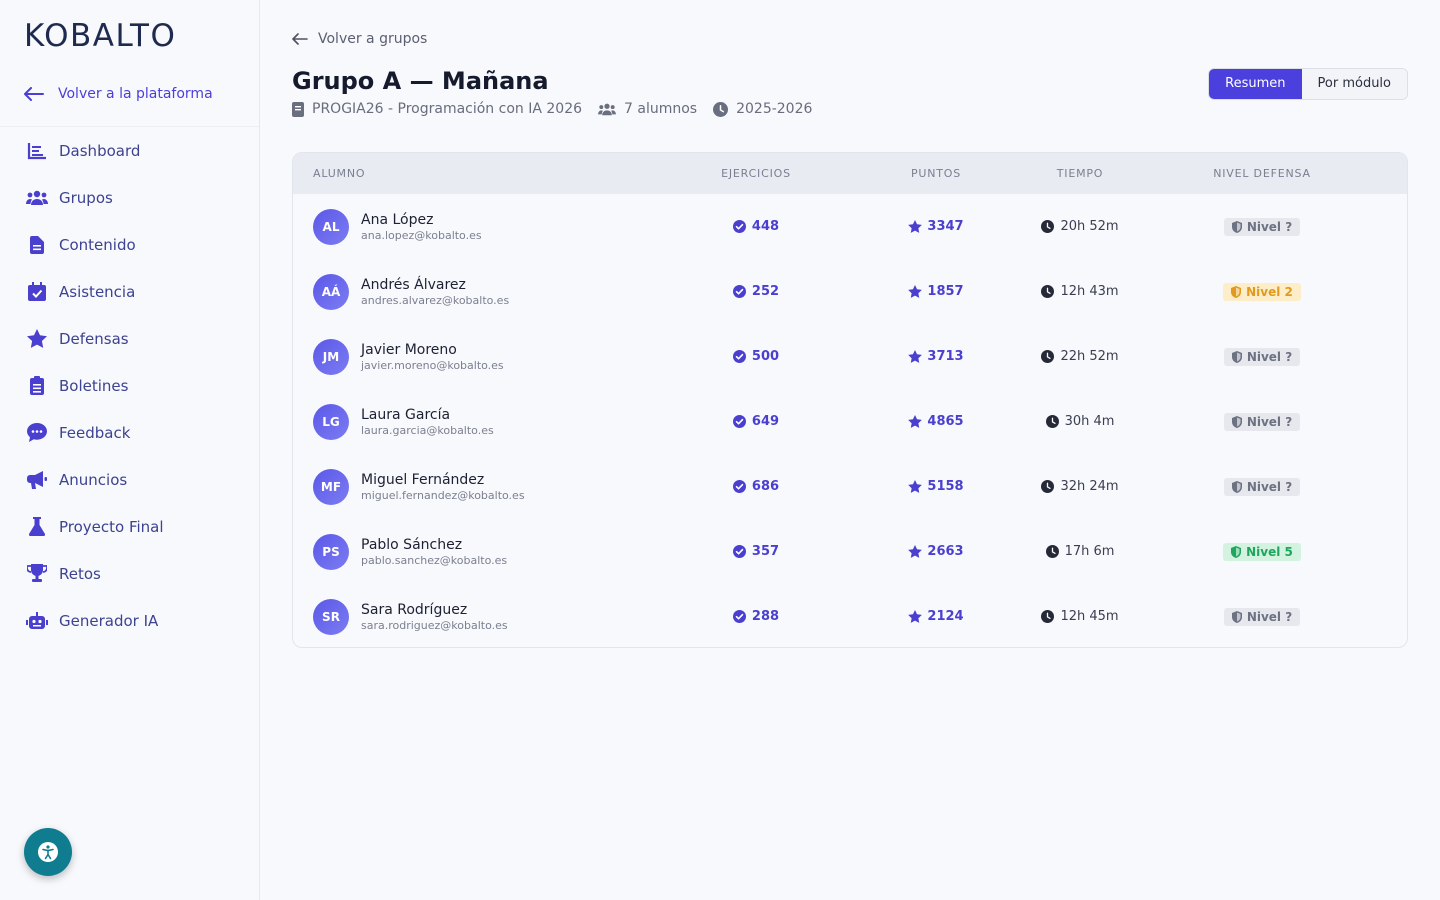  I want to click on student-cell: AL Ana López ana.lopez@kobalto.es, so click(479, 226).